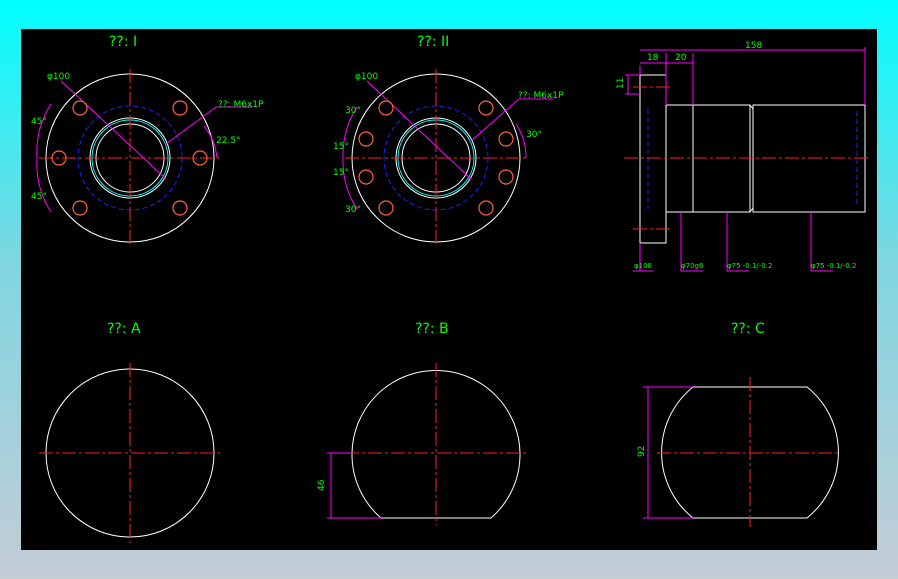 Image resolution: width=898 pixels, height=579 pixels. What do you see at coordinates (241, 105) in the screenshot?
I see `flange-1-thread-text: ??: M6x1P` at bounding box center [241, 105].